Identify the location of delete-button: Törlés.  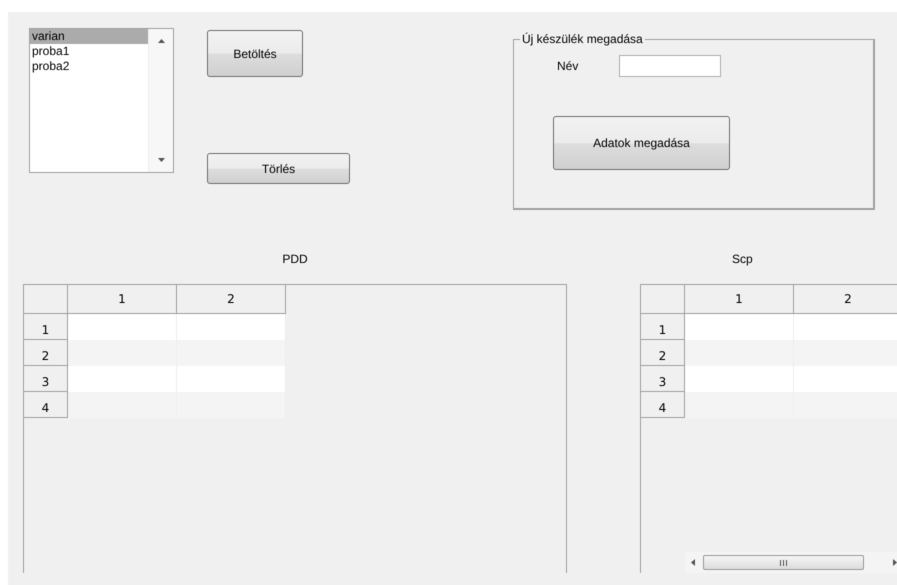
(278, 168).